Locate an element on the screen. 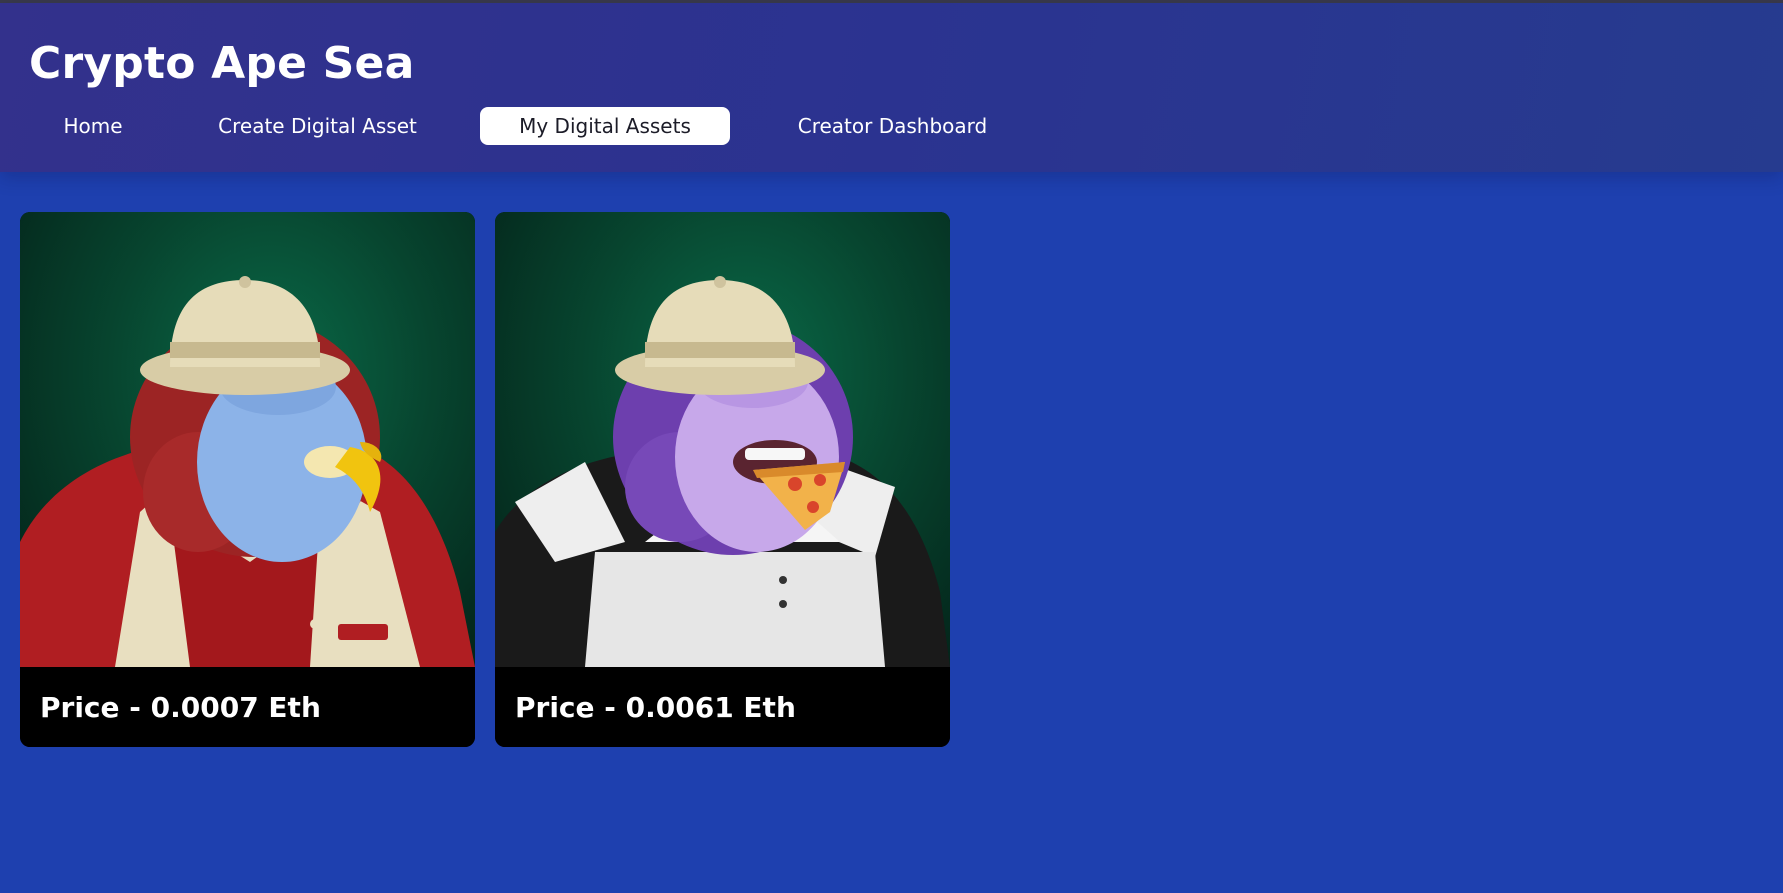  price-bar: Price - 0.0007 Eth is located at coordinates (247, 707).